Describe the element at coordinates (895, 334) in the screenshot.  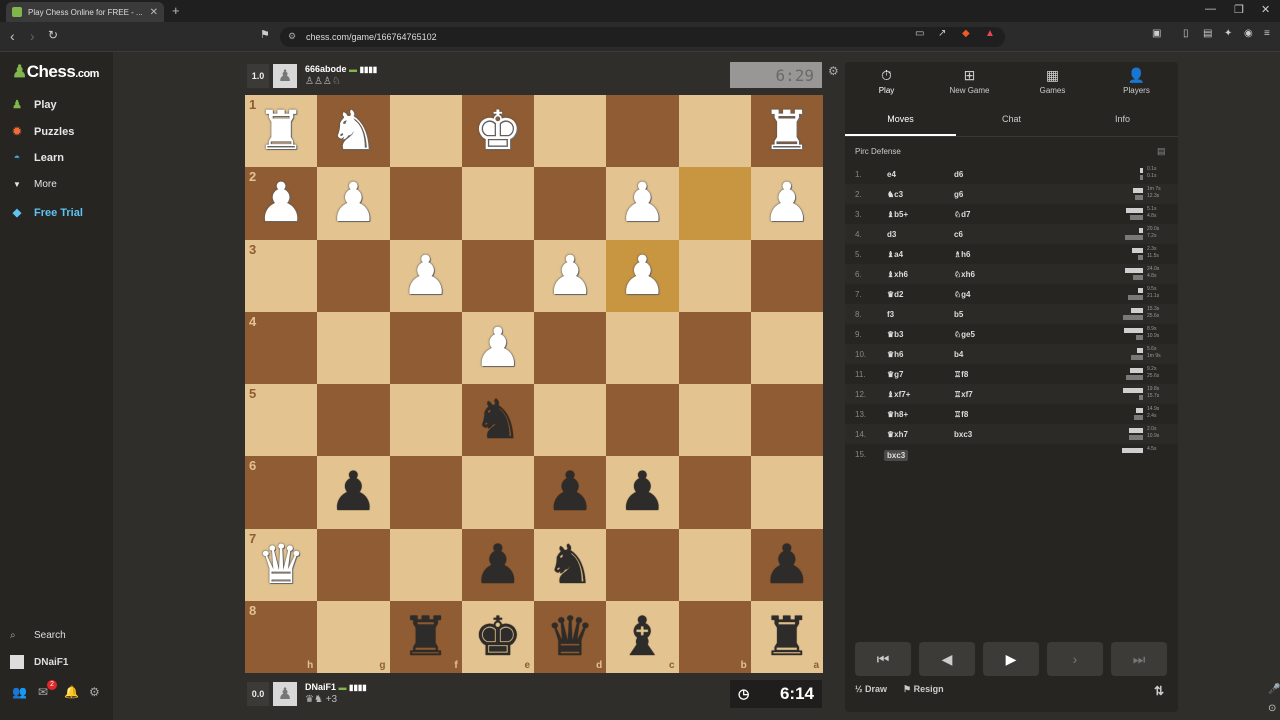
I see `white-move: ♛b3` at that location.